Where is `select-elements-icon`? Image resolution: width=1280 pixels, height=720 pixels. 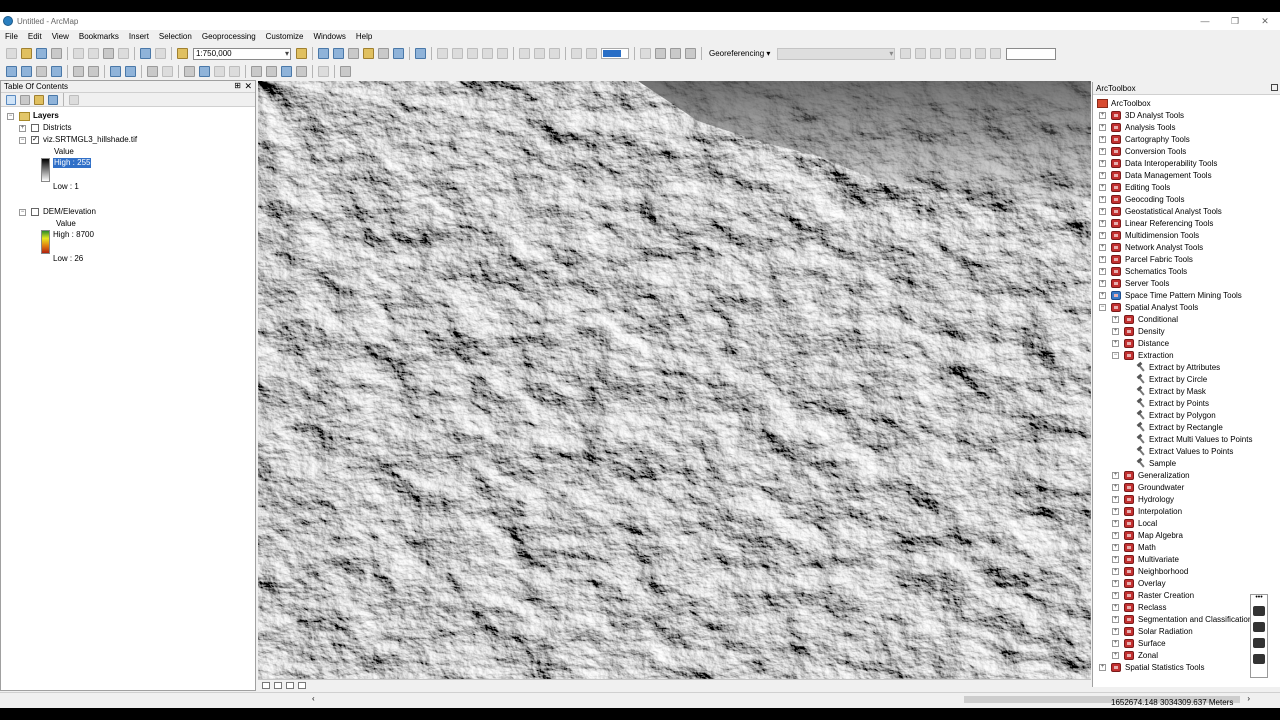 select-elements-icon is located at coordinates (189, 71).